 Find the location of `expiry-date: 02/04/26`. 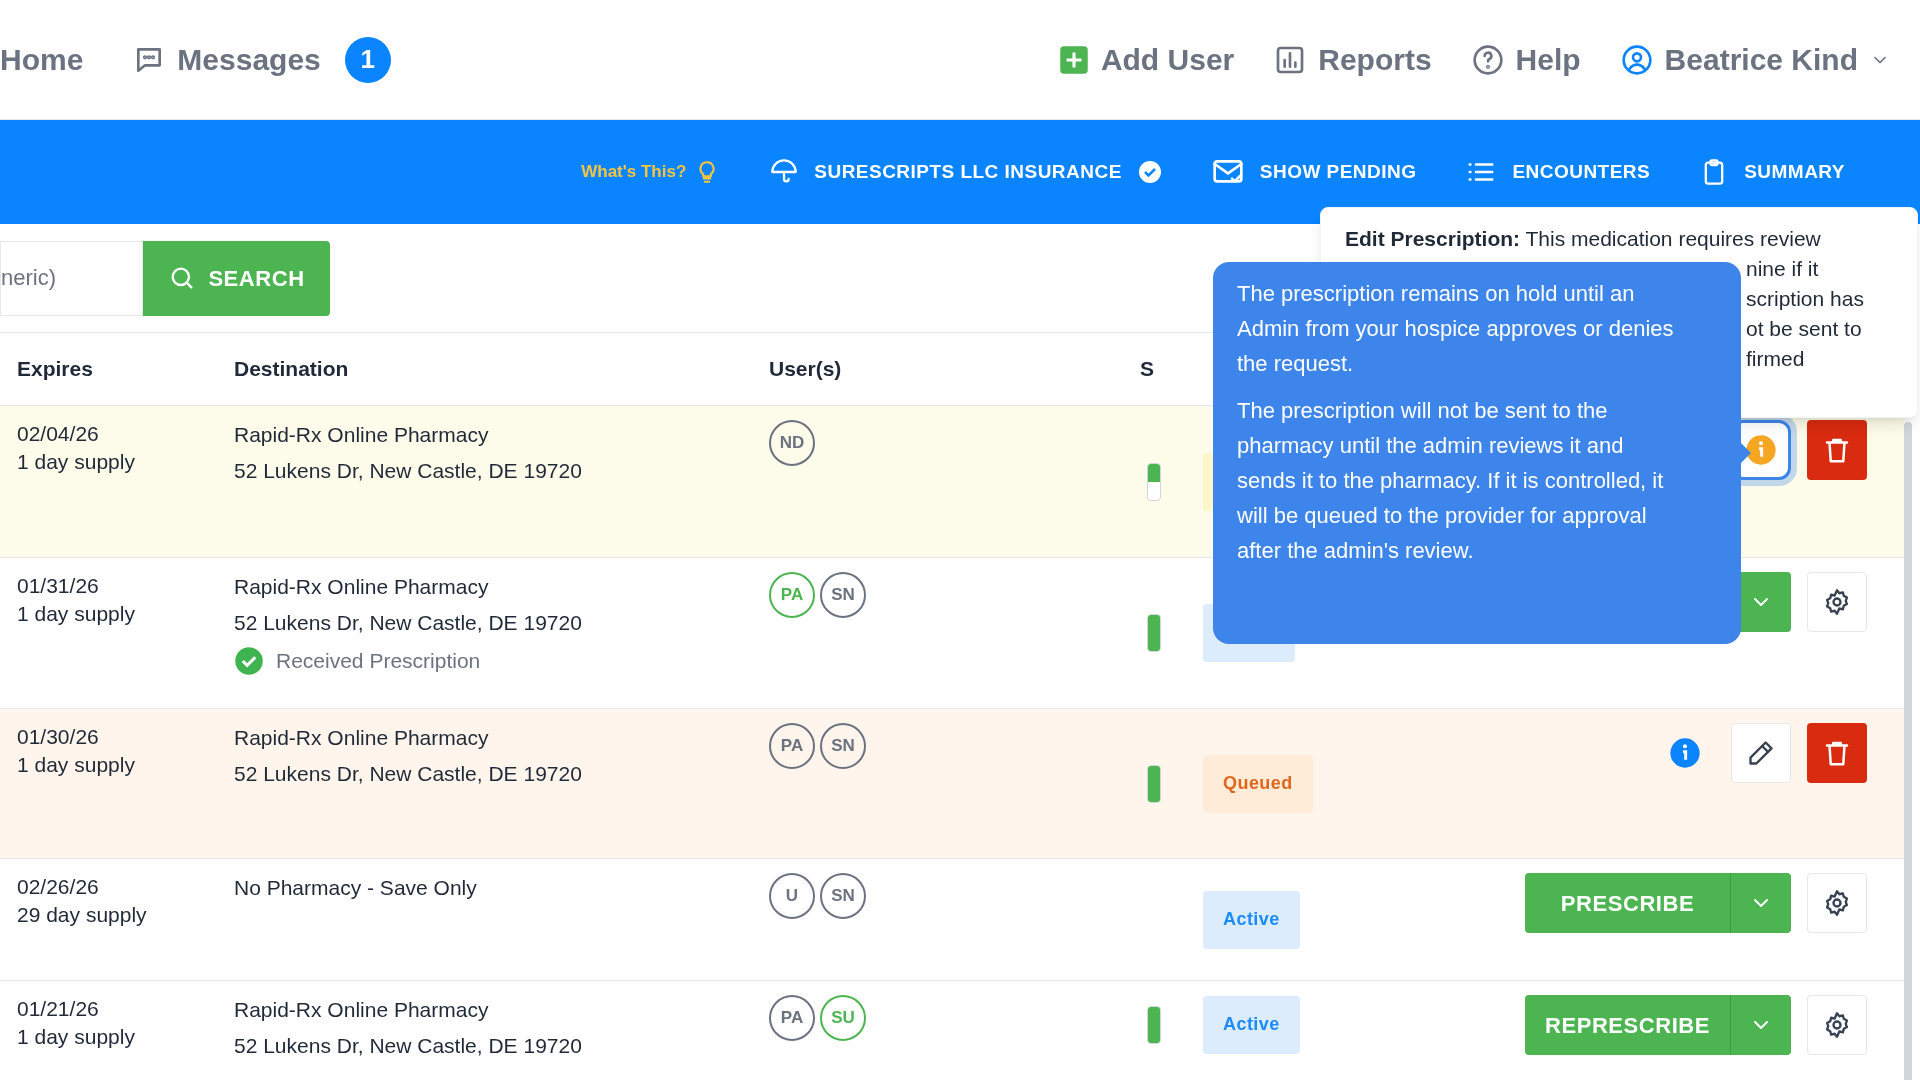

expiry-date: 02/04/26 is located at coordinates (58, 434).